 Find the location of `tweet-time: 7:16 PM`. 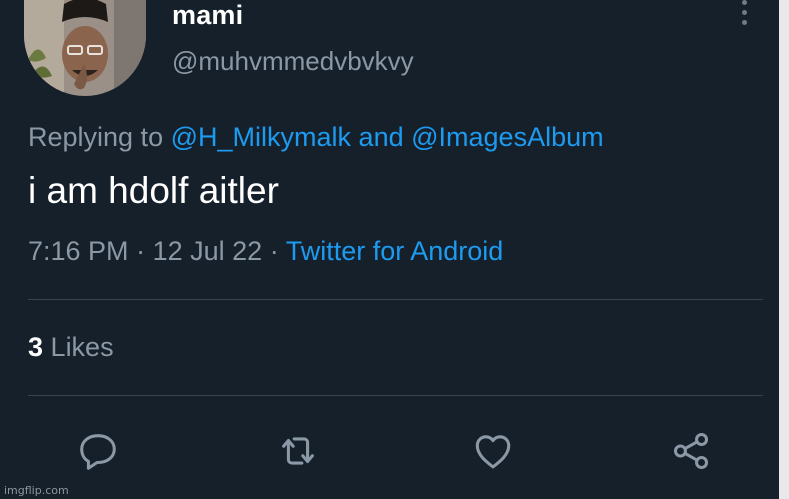

tweet-time: 7:16 PM is located at coordinates (78, 251).